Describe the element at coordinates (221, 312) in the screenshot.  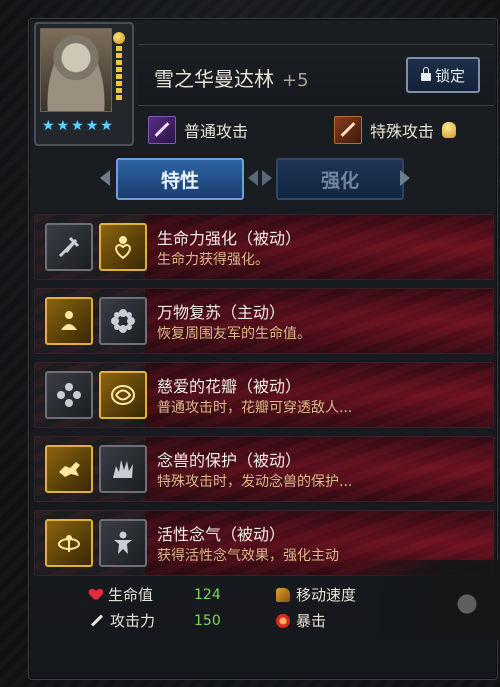
I see `skill-title: 万物复苏（主动）` at that location.